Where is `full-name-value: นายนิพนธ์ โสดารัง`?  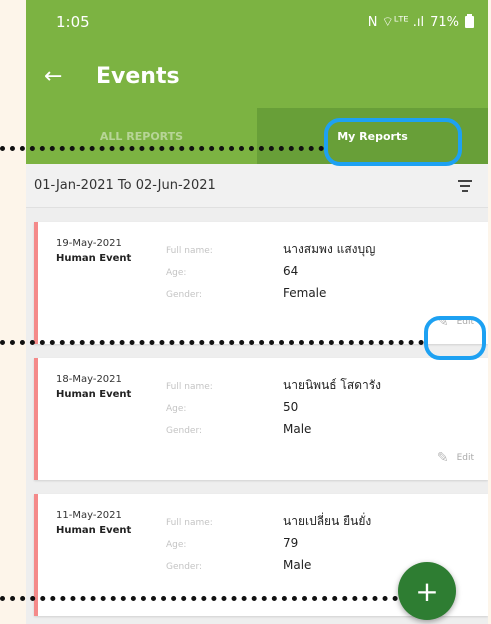 full-name-value: นายนิพนธ์ โสดารัง is located at coordinates (332, 385).